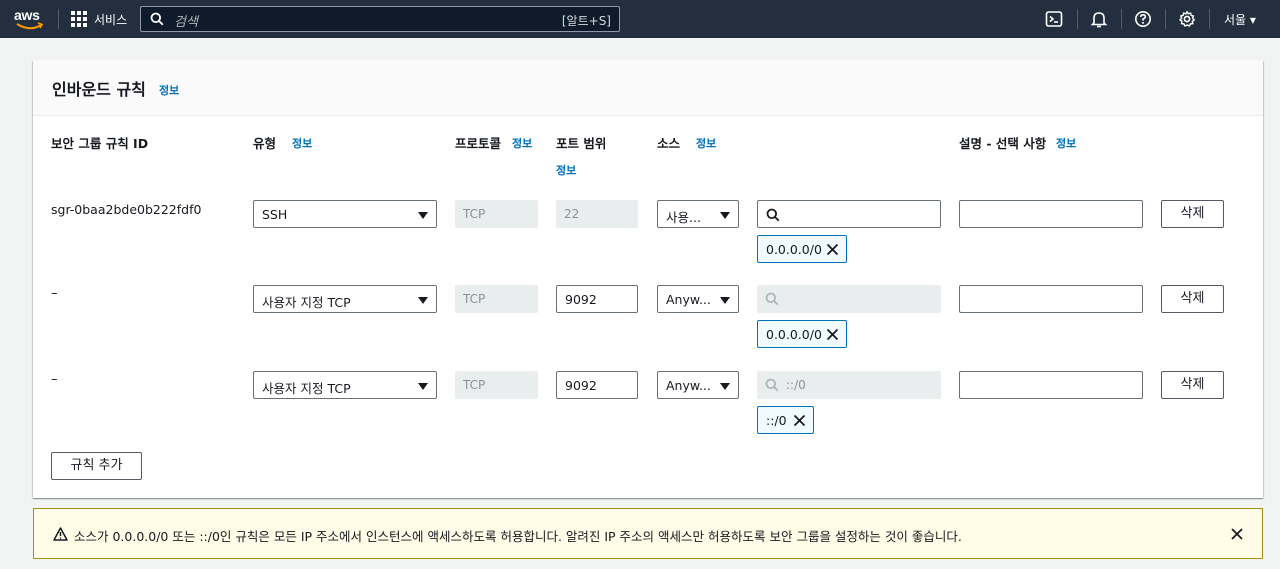 This screenshot has height=569, width=1280. I want to click on bell-icon, so click(1099, 19).